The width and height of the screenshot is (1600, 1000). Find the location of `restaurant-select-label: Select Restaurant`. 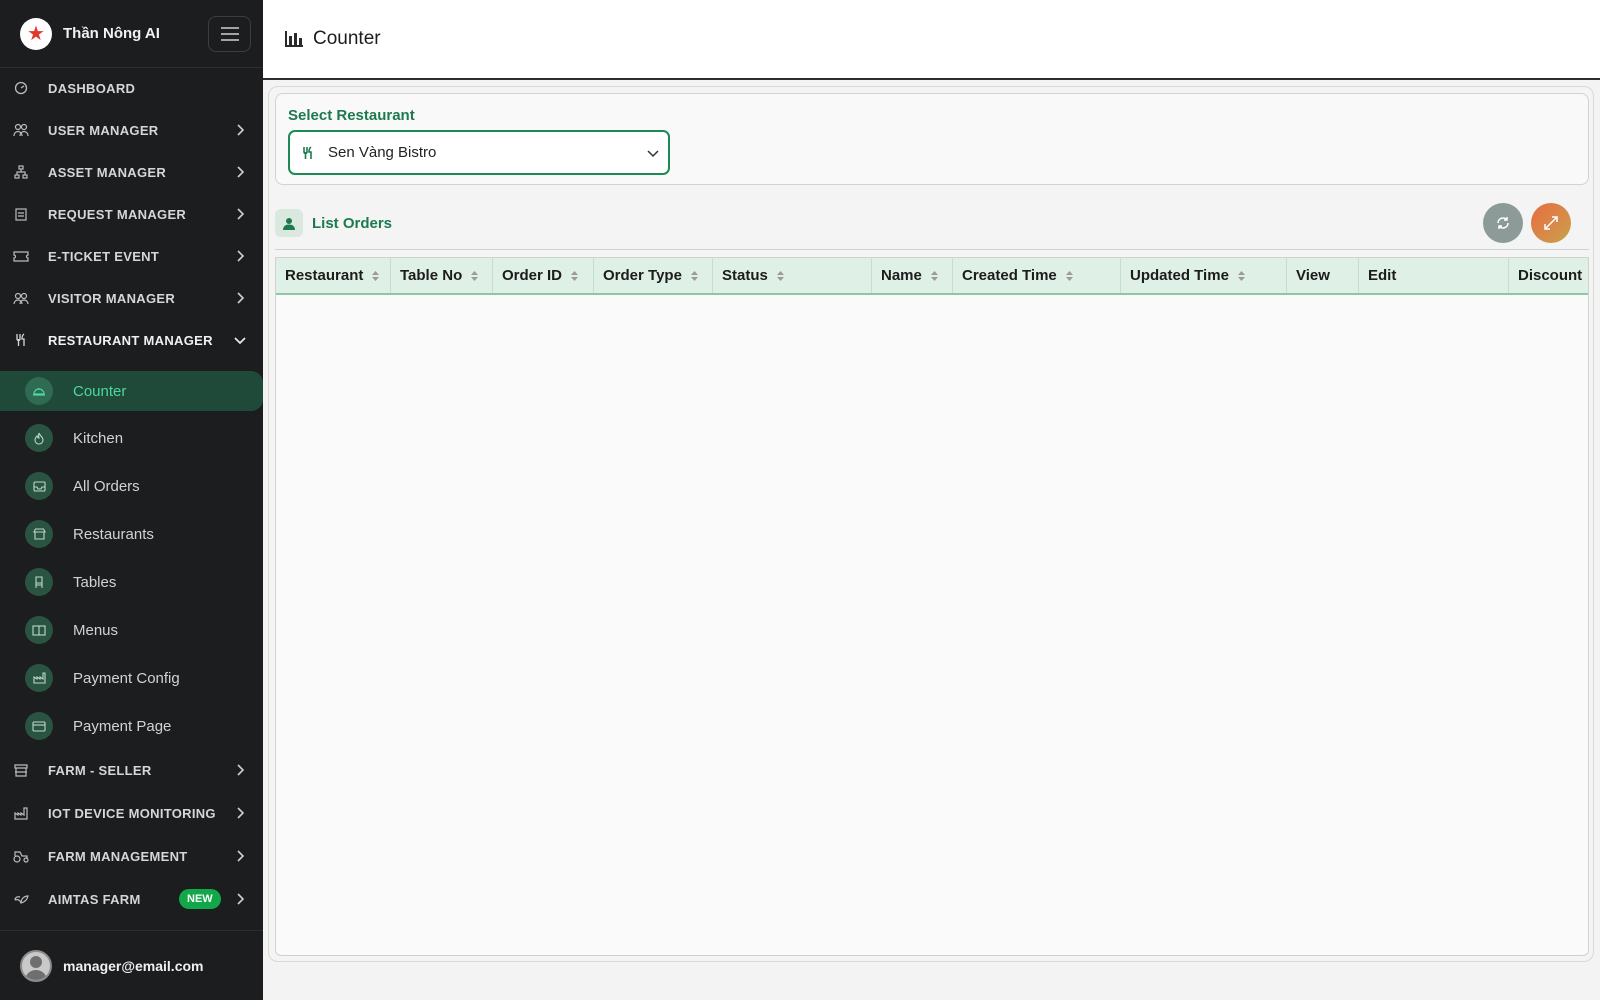

restaurant-select-label: Select Restaurant is located at coordinates (351, 115).